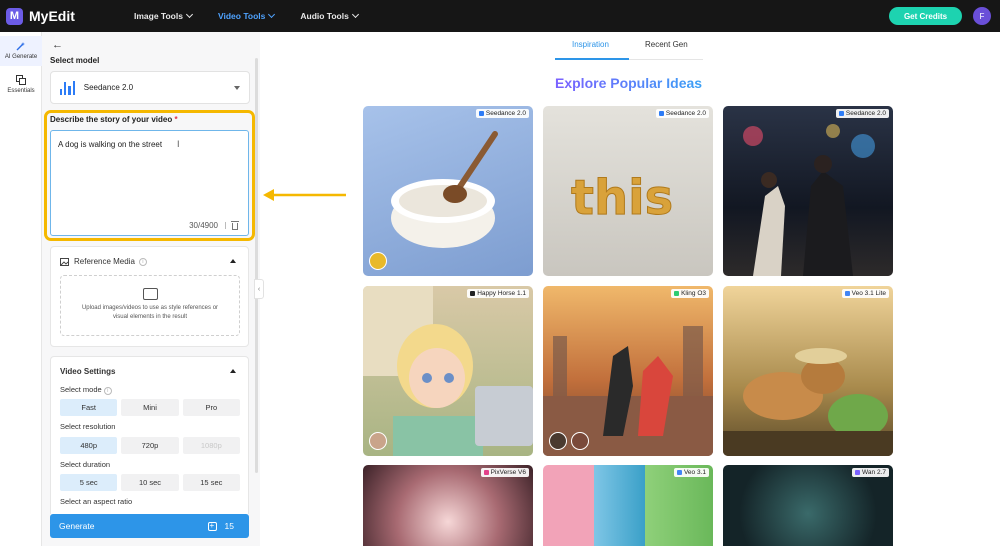 The width and height of the screenshot is (1000, 546). Describe the element at coordinates (874, 472) in the screenshot. I see `badge-label: Wan 2.7` at that location.